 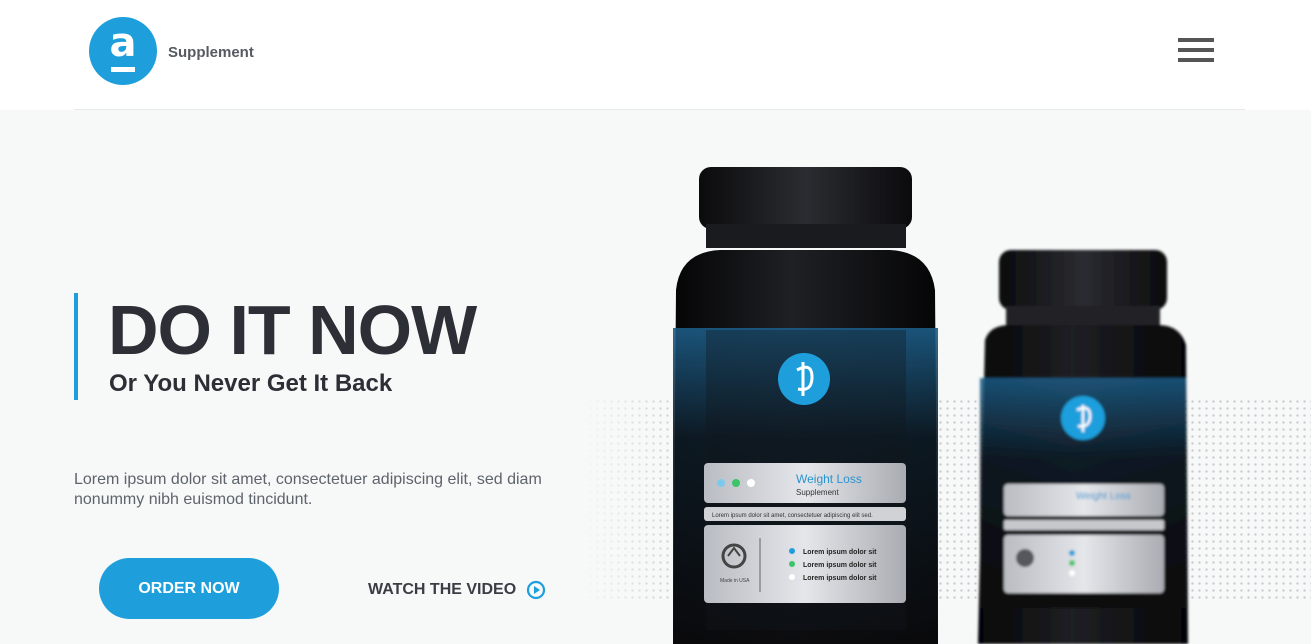 What do you see at coordinates (829, 479) in the screenshot?
I see `label-title: Weight Loss` at bounding box center [829, 479].